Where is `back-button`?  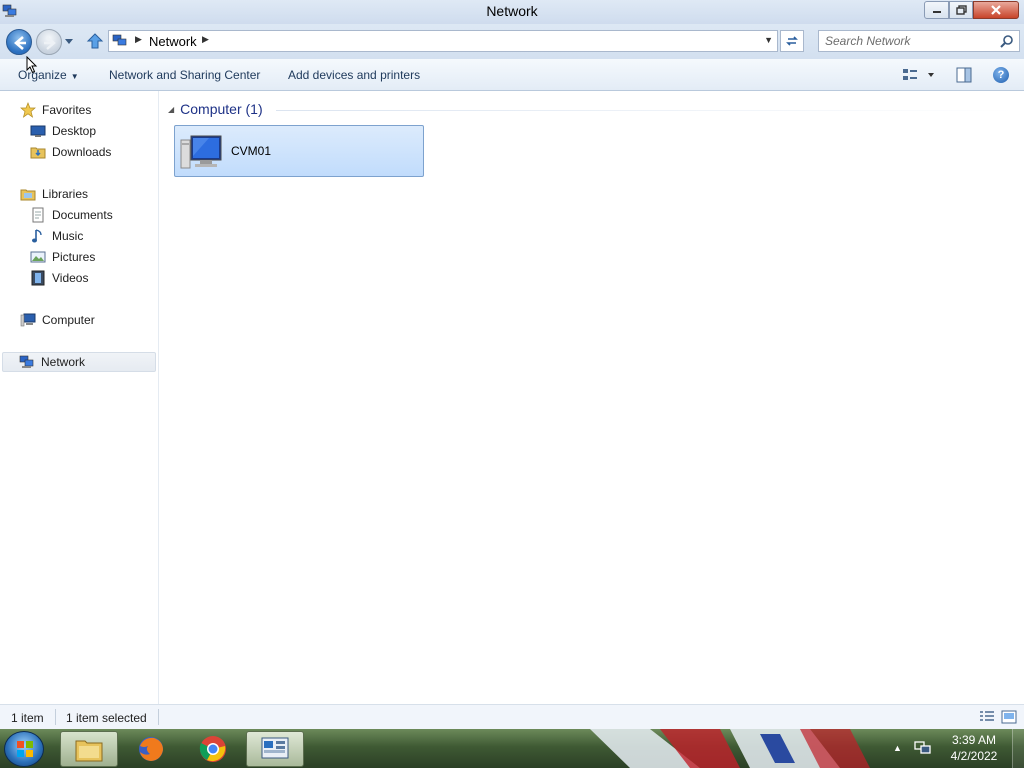 back-button is located at coordinates (19, 42).